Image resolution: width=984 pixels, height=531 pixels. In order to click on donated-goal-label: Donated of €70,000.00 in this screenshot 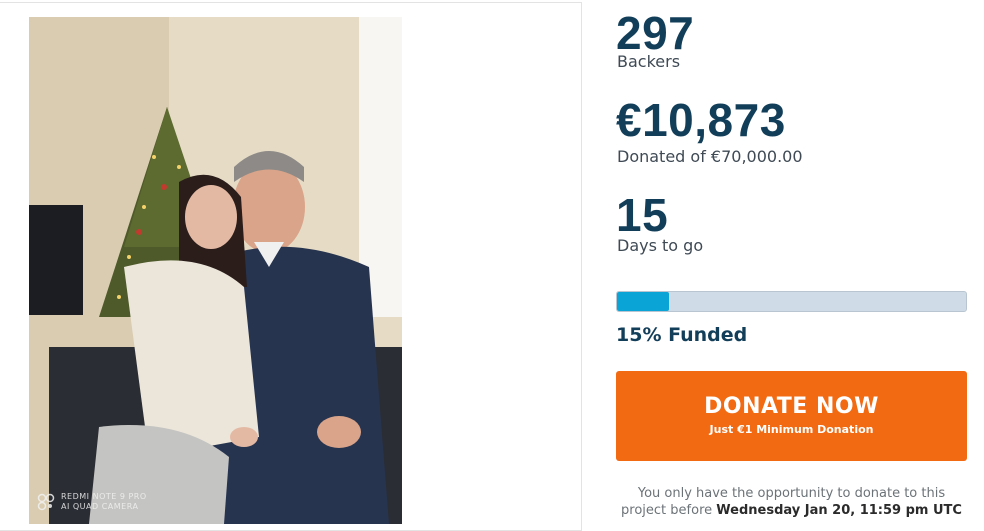, I will do `click(710, 156)`.